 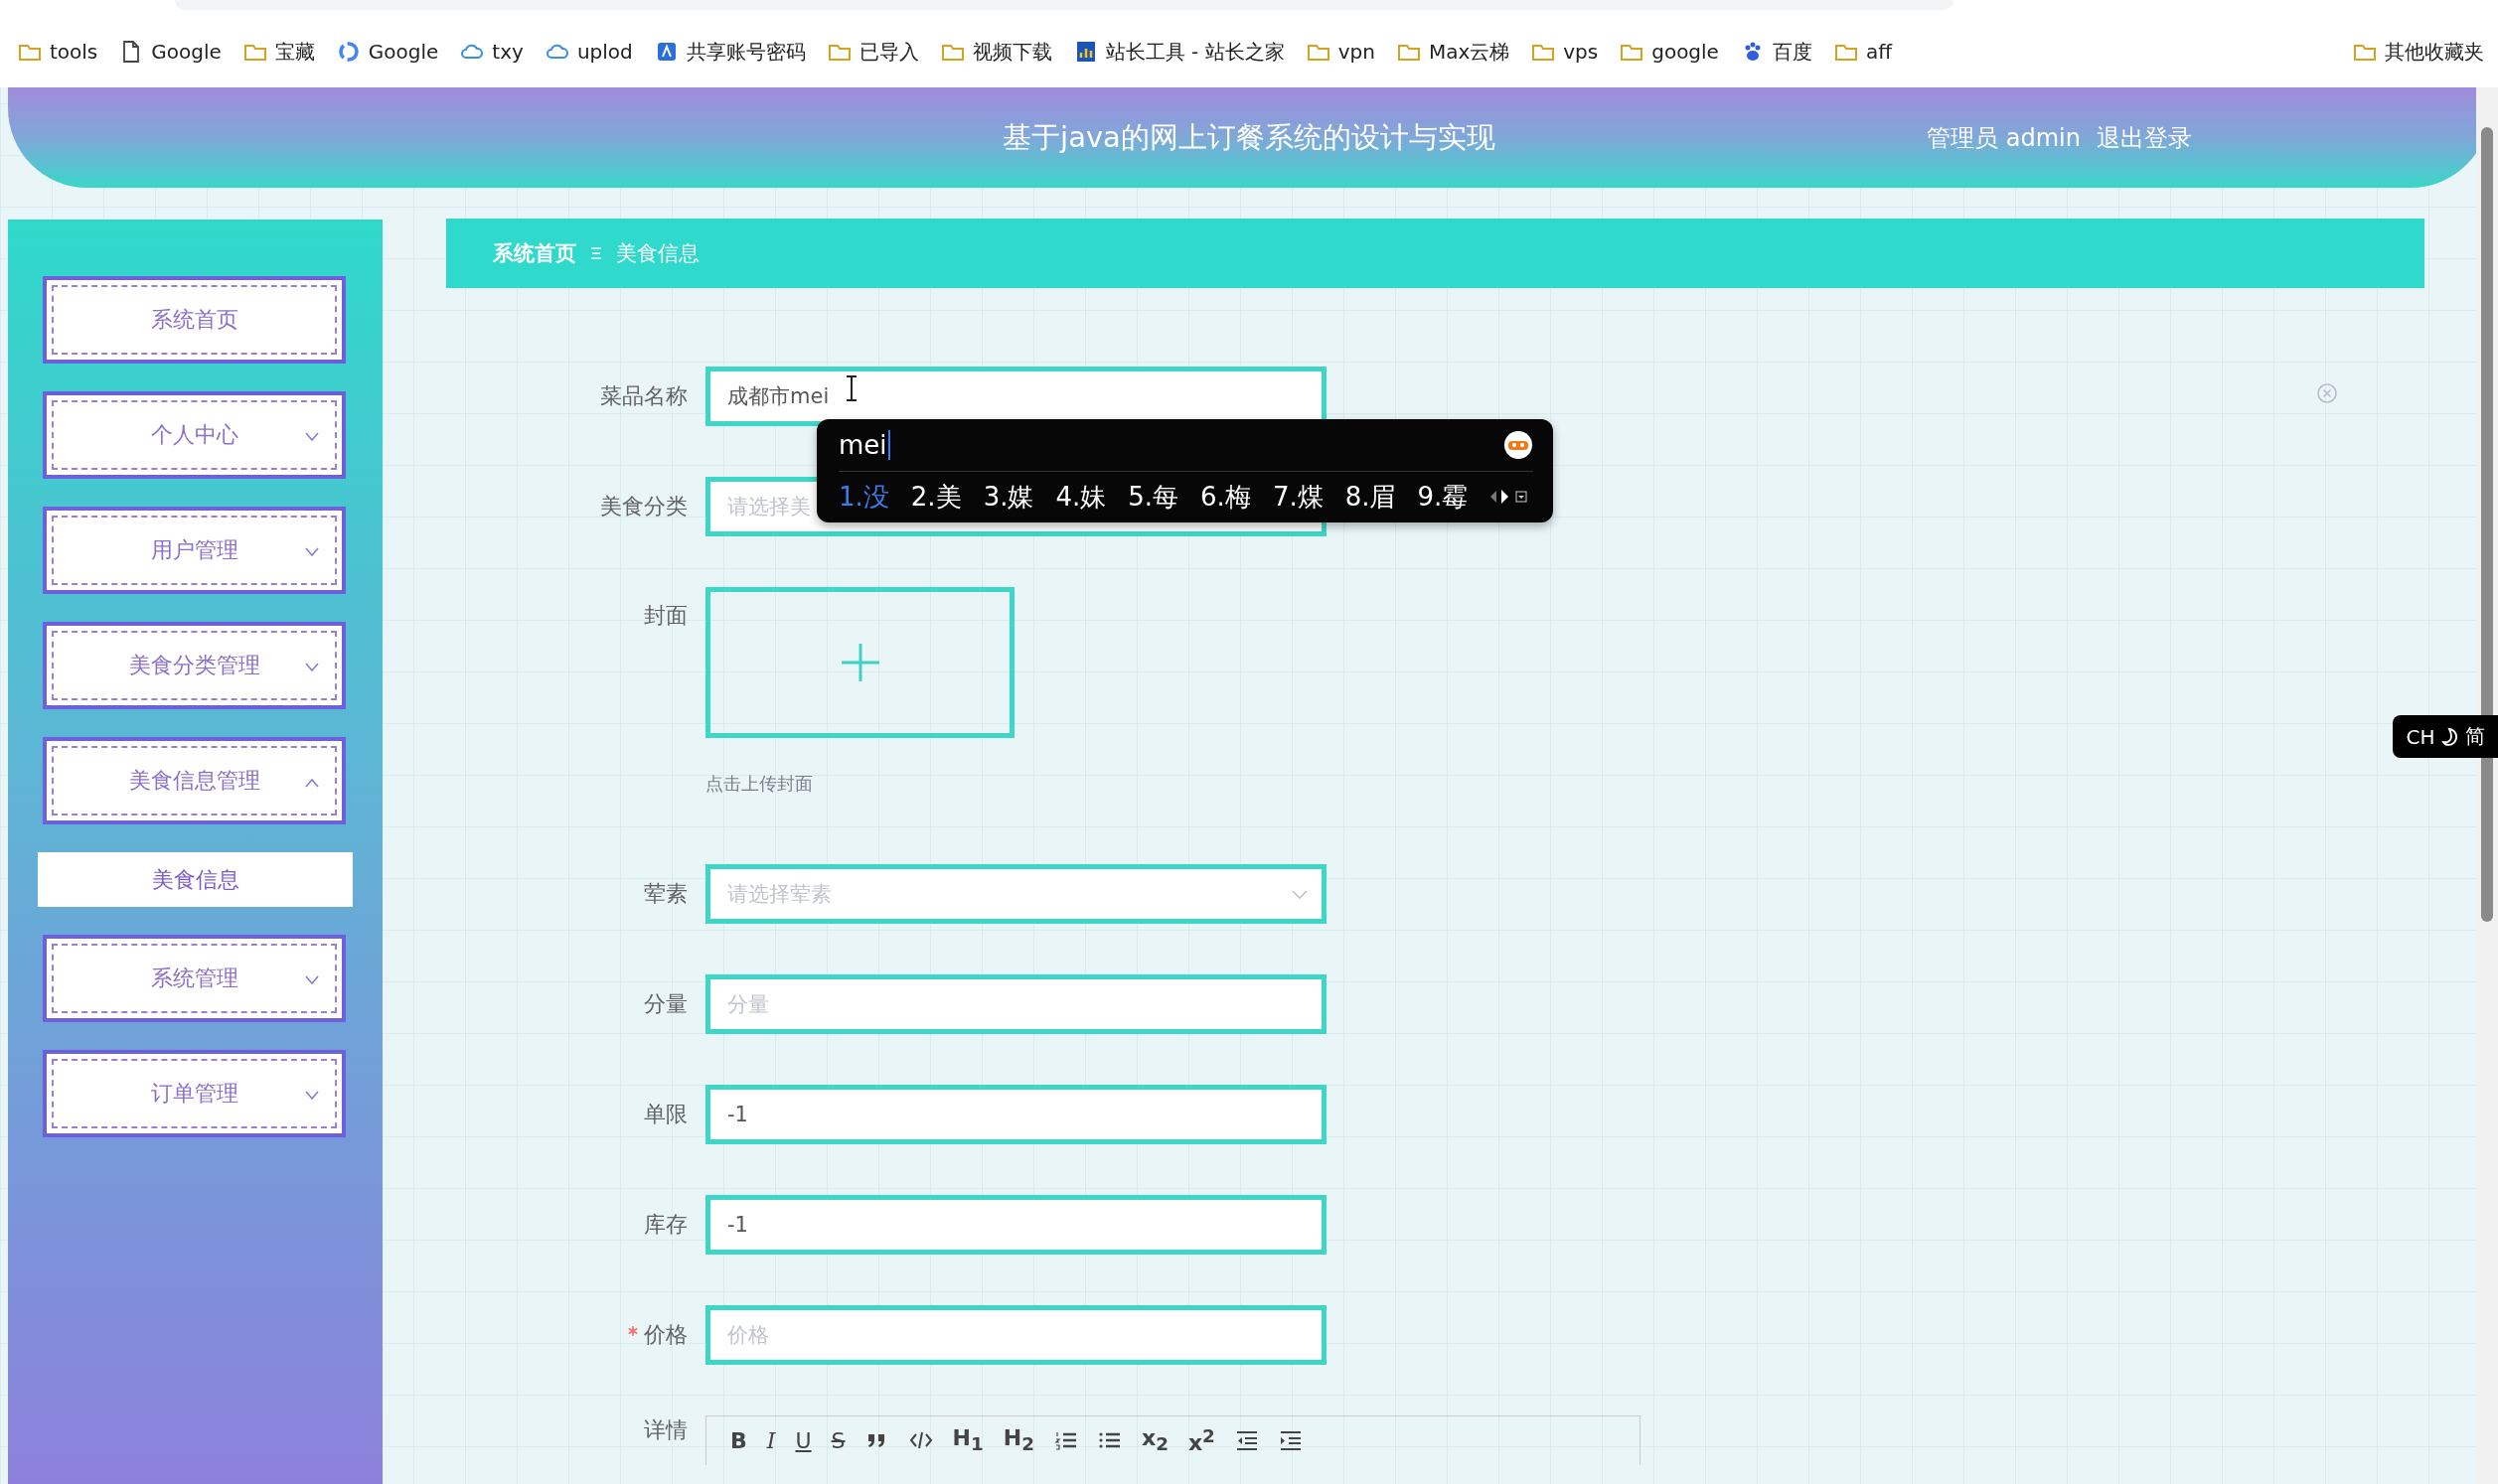 I want to click on candidate-item: 6.梅, so click(x=1225, y=497).